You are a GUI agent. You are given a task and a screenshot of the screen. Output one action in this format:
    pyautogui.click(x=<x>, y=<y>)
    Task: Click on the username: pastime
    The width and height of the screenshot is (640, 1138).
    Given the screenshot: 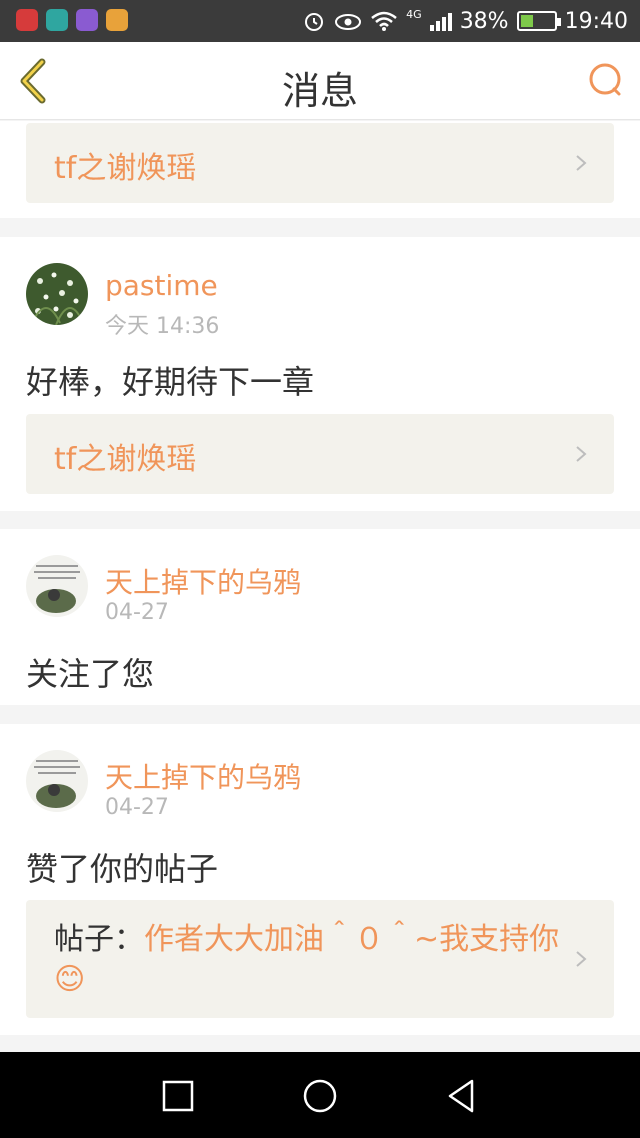 What is the action you would take?
    pyautogui.click(x=161, y=285)
    